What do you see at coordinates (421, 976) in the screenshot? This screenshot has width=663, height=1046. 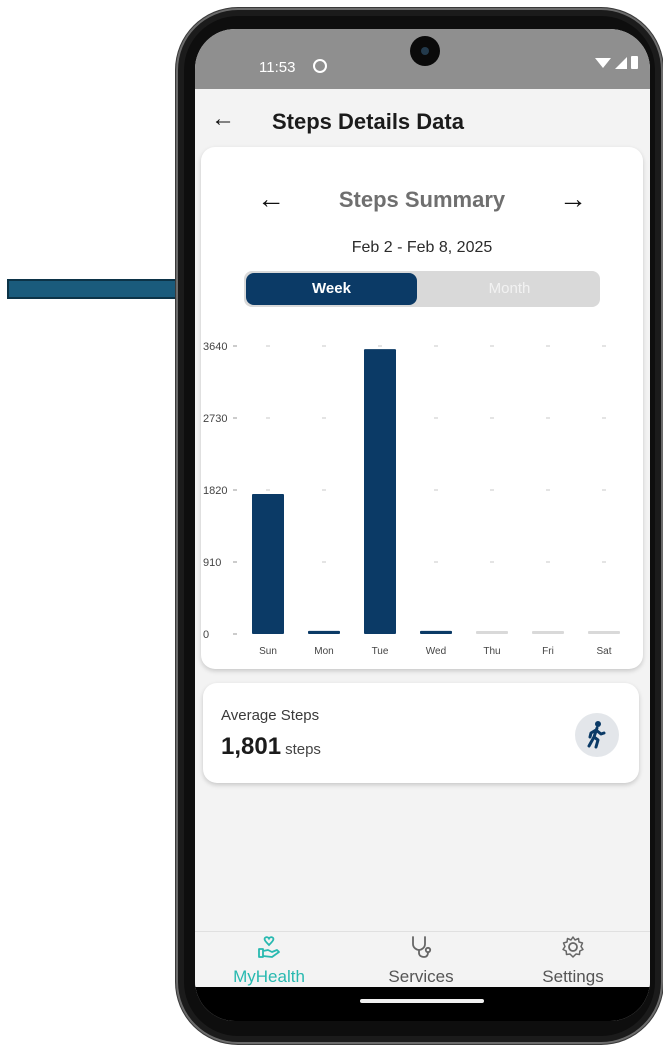 I see `nav-services-label: Services` at bounding box center [421, 976].